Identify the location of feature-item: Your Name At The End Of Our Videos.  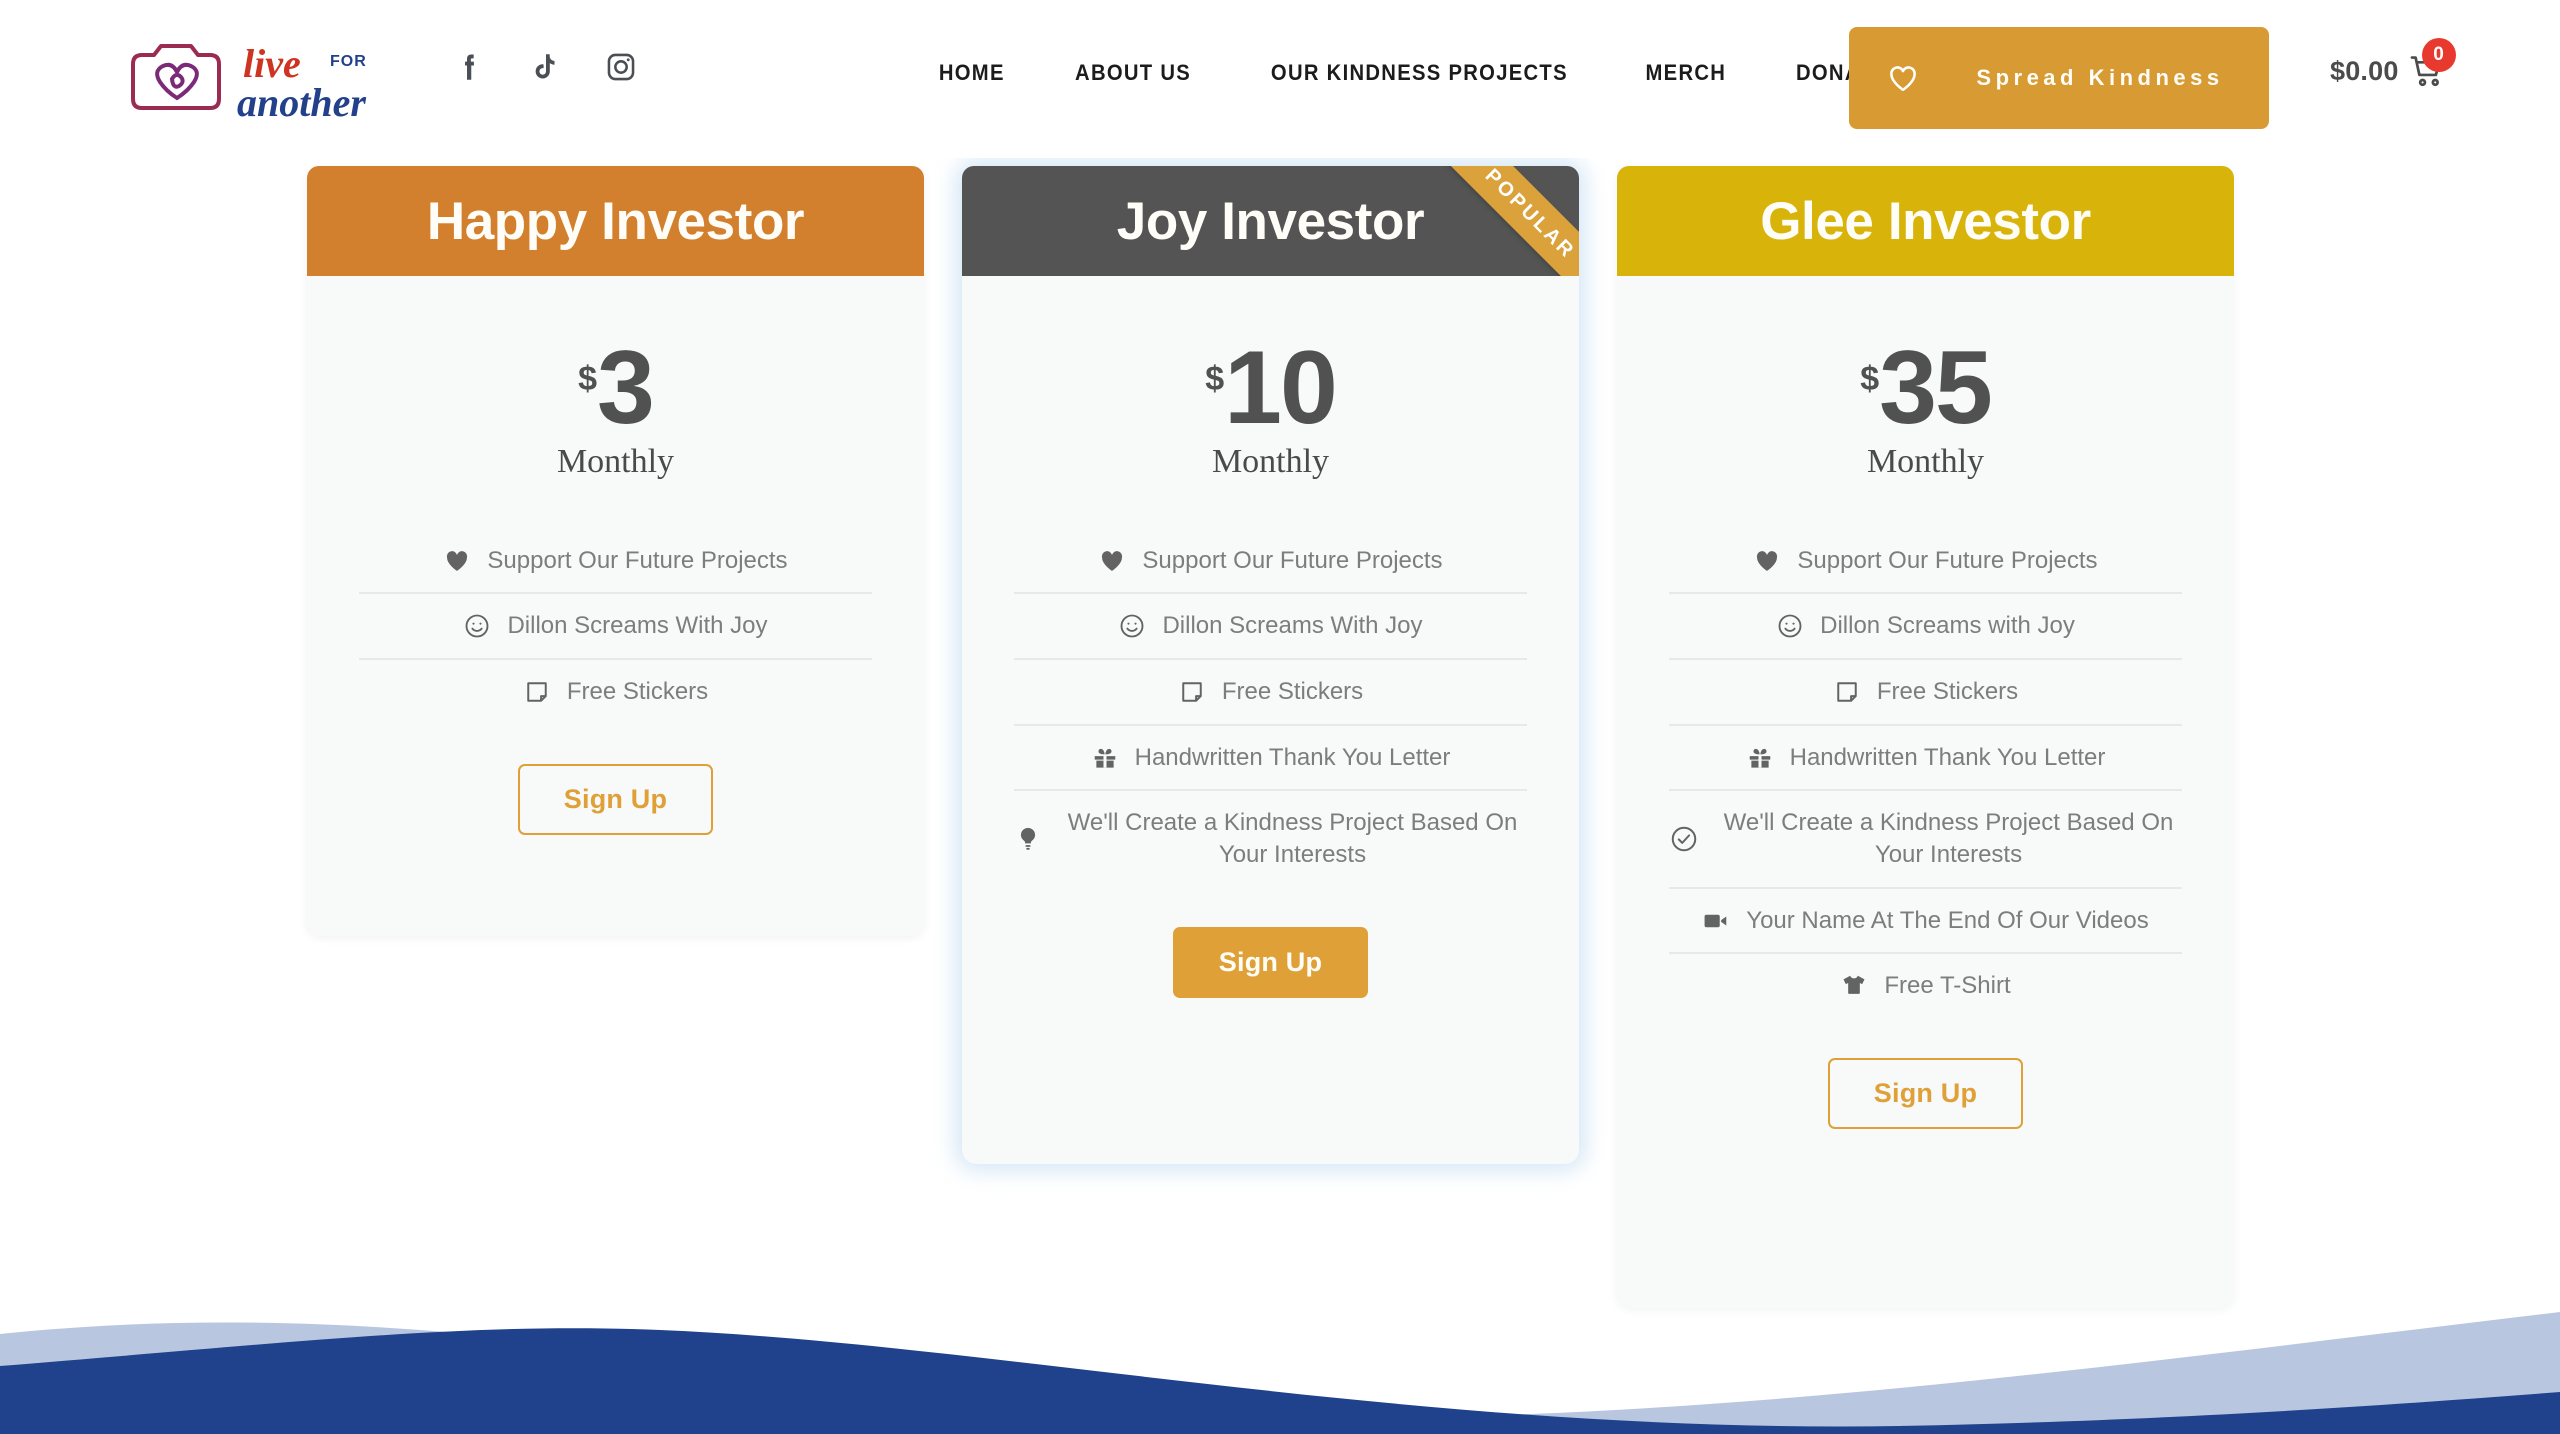
(1925, 919).